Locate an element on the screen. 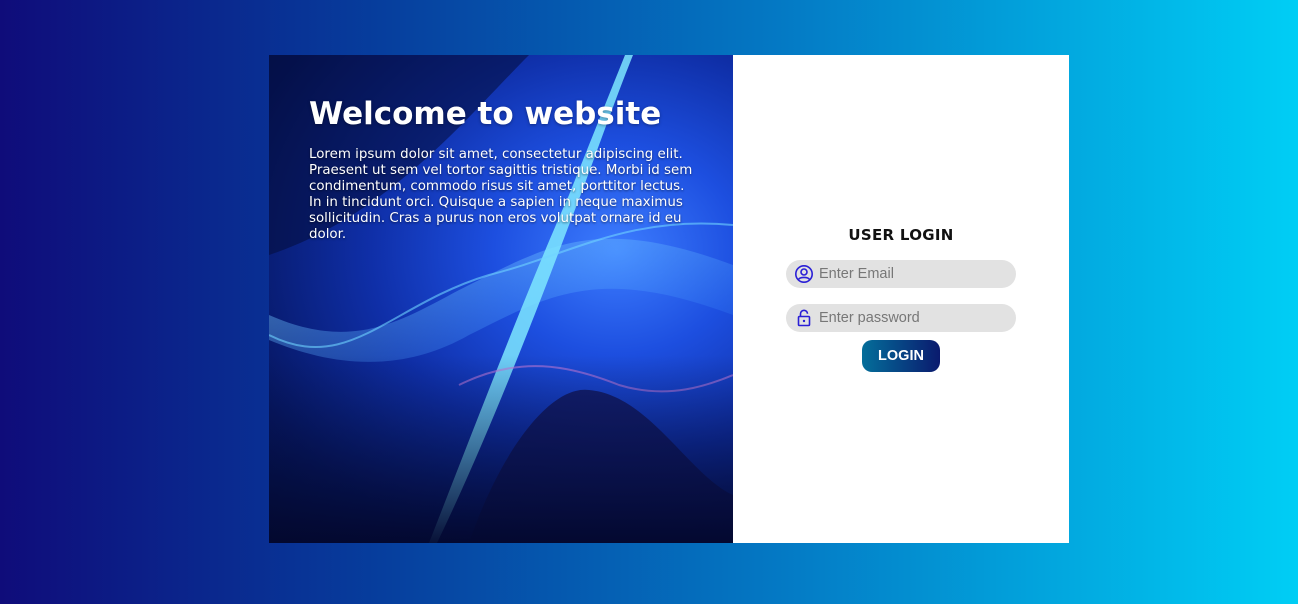 The image size is (1298, 604). email-field is located at coordinates (901, 274).